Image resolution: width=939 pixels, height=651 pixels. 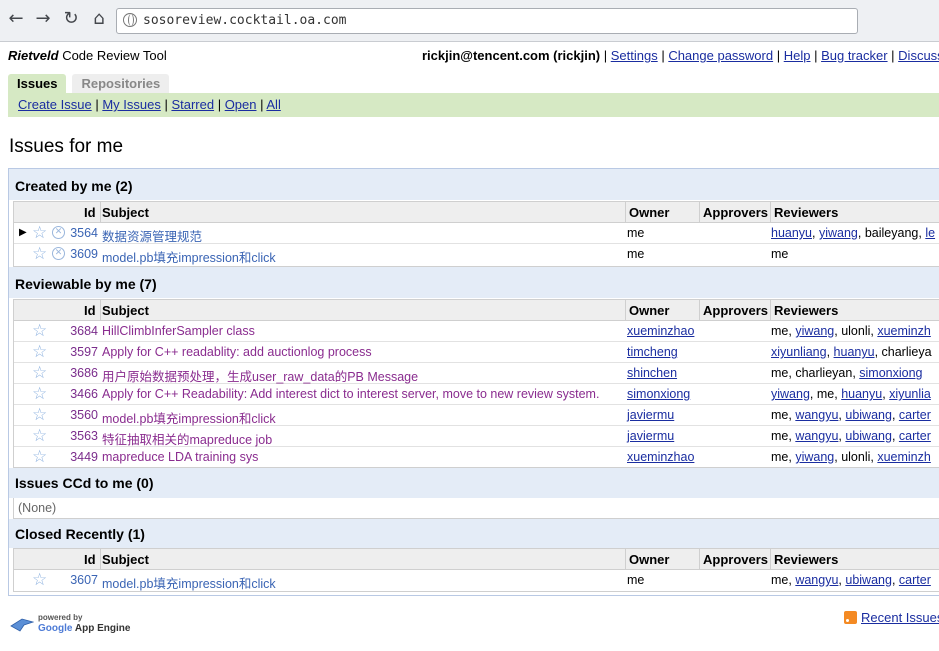 What do you see at coordinates (84, 254) in the screenshot?
I see `issue-id: 3609` at bounding box center [84, 254].